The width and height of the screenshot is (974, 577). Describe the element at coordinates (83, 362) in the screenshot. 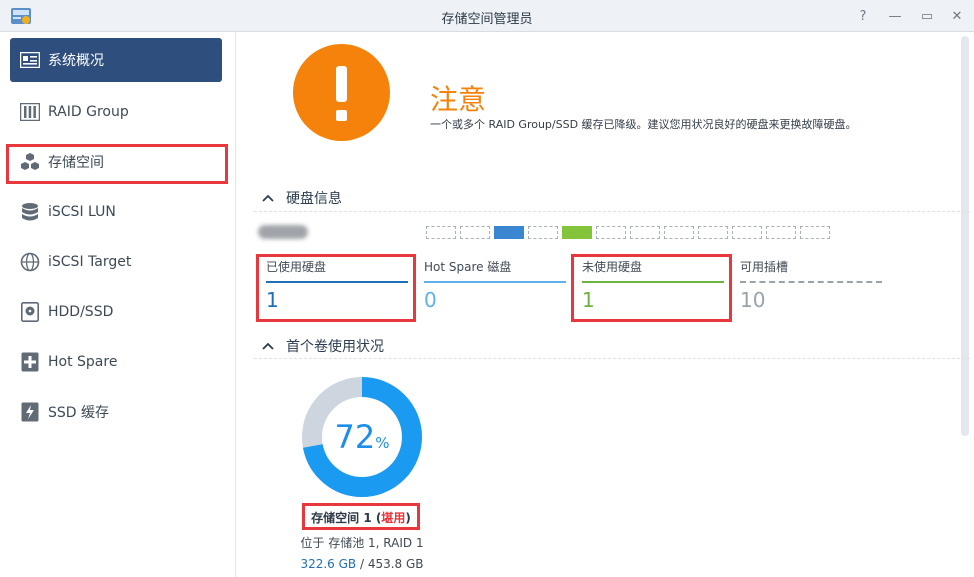

I see `sidebar-item-label: Hot Spare` at that location.